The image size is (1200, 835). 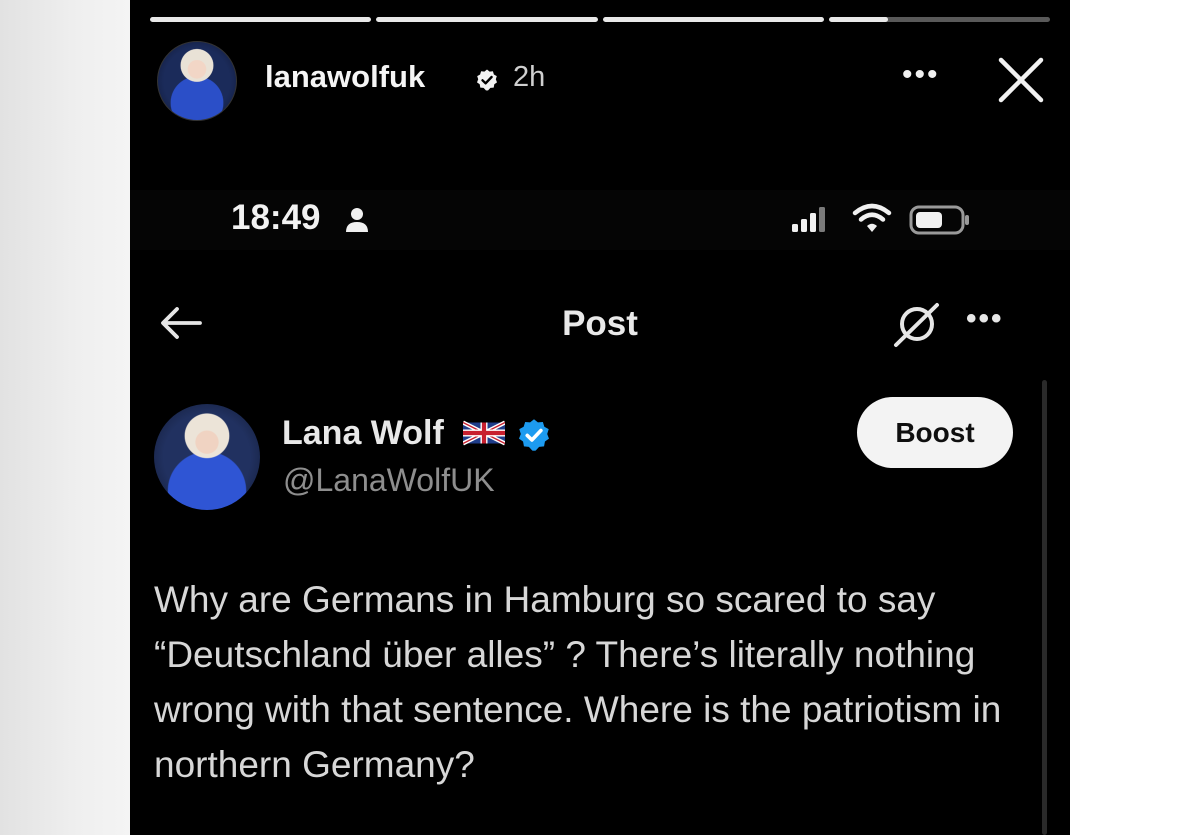 I want to click on author-avatar, so click(x=207, y=457).